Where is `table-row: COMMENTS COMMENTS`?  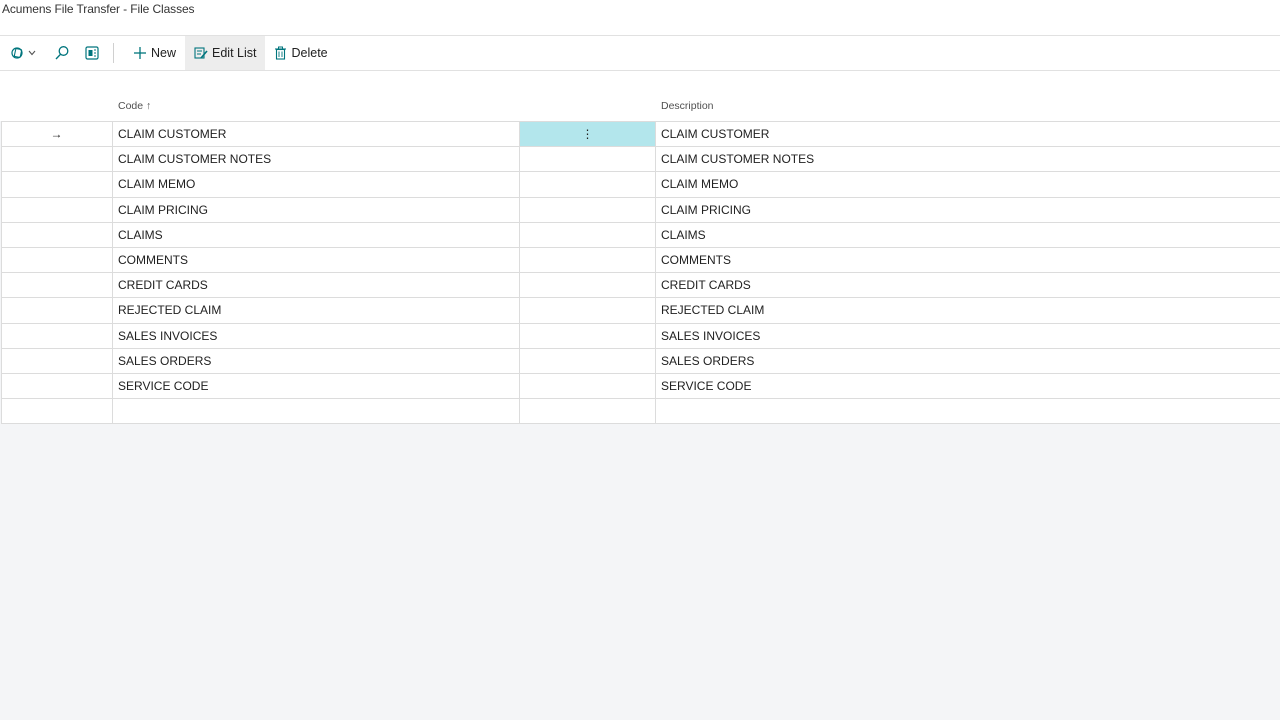 table-row: COMMENTS COMMENTS is located at coordinates (640, 260).